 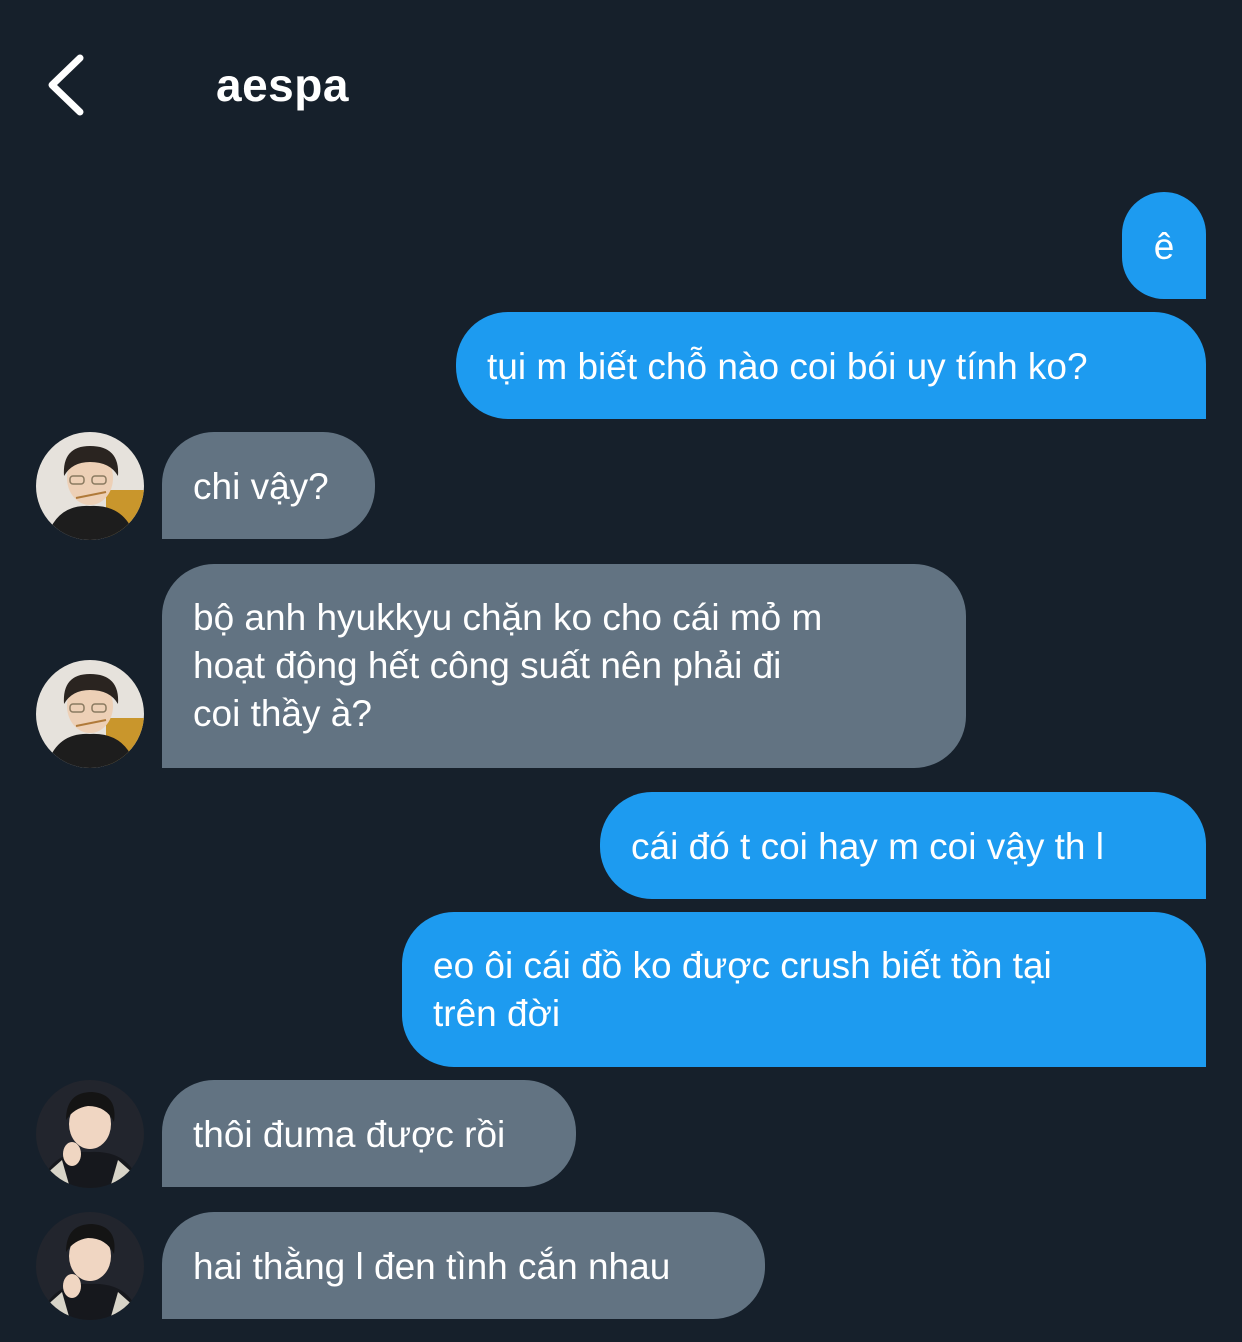 I want to click on message-line: coi thầy à?, so click(x=282, y=713).